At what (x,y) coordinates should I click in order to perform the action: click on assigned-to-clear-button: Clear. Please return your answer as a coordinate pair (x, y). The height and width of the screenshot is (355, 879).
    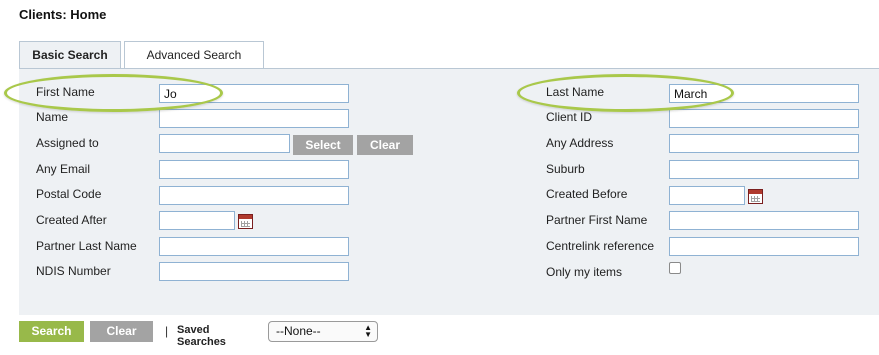
    Looking at the image, I should click on (385, 145).